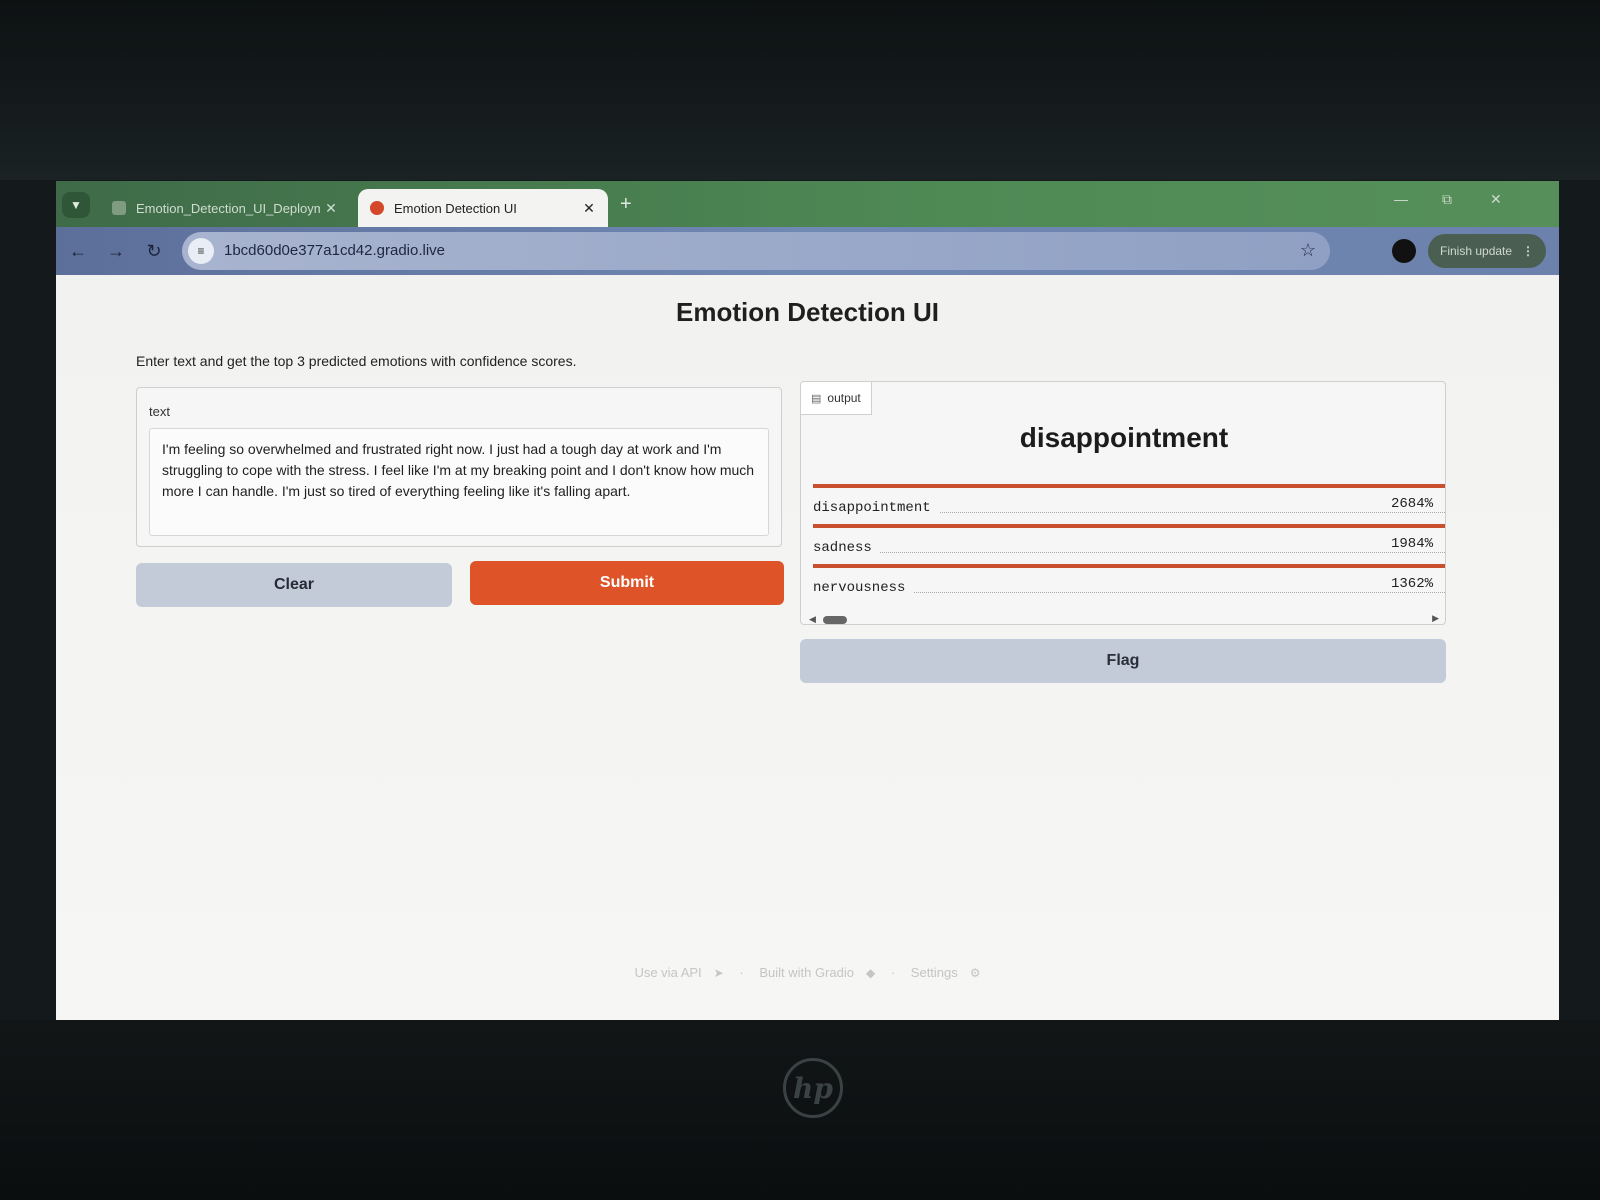 Image resolution: width=1600 pixels, height=1200 pixels. What do you see at coordinates (1408, 584) in the screenshot?
I see `confidence-value: 1362%` at bounding box center [1408, 584].